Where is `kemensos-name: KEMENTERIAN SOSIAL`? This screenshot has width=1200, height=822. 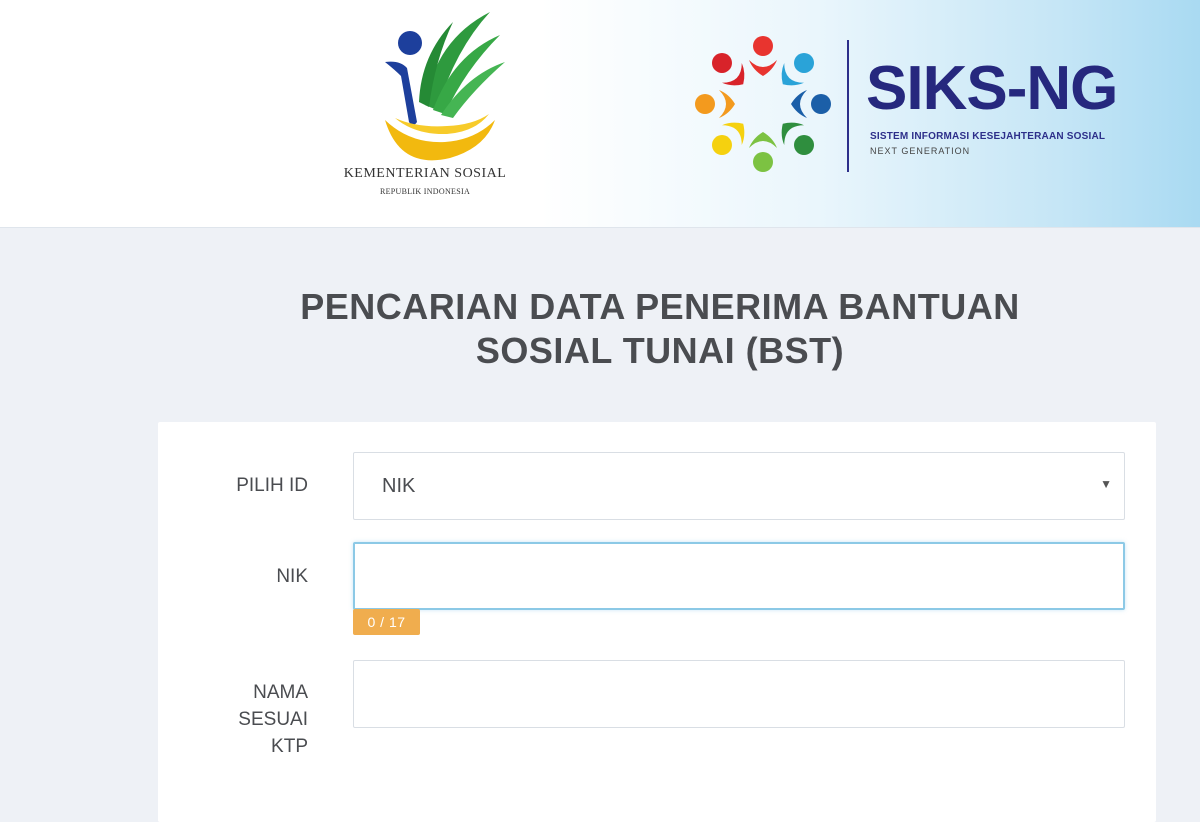
kemensos-name: KEMENTERIAN SOSIAL is located at coordinates (425, 173).